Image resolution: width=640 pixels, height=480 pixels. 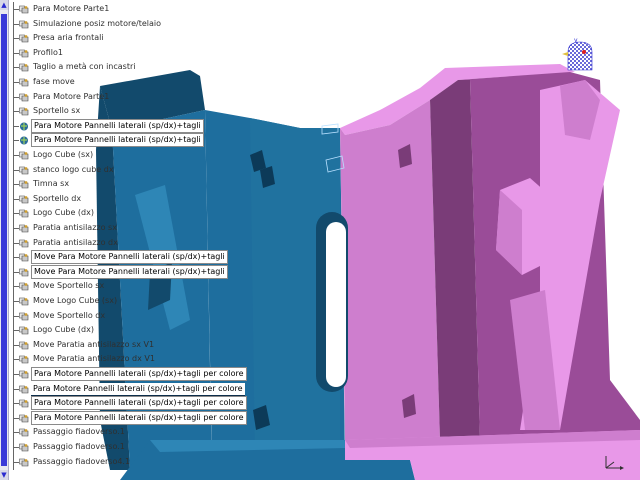 I want to click on tree-node: Move Paratia antisilazzo dx V1, so click(x=109, y=360).